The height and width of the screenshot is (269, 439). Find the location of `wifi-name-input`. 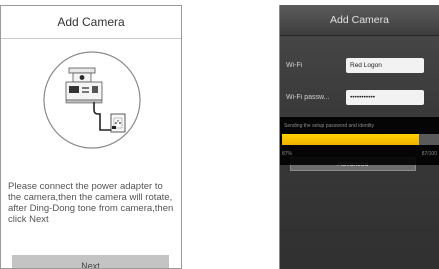

wifi-name-input is located at coordinates (385, 65).